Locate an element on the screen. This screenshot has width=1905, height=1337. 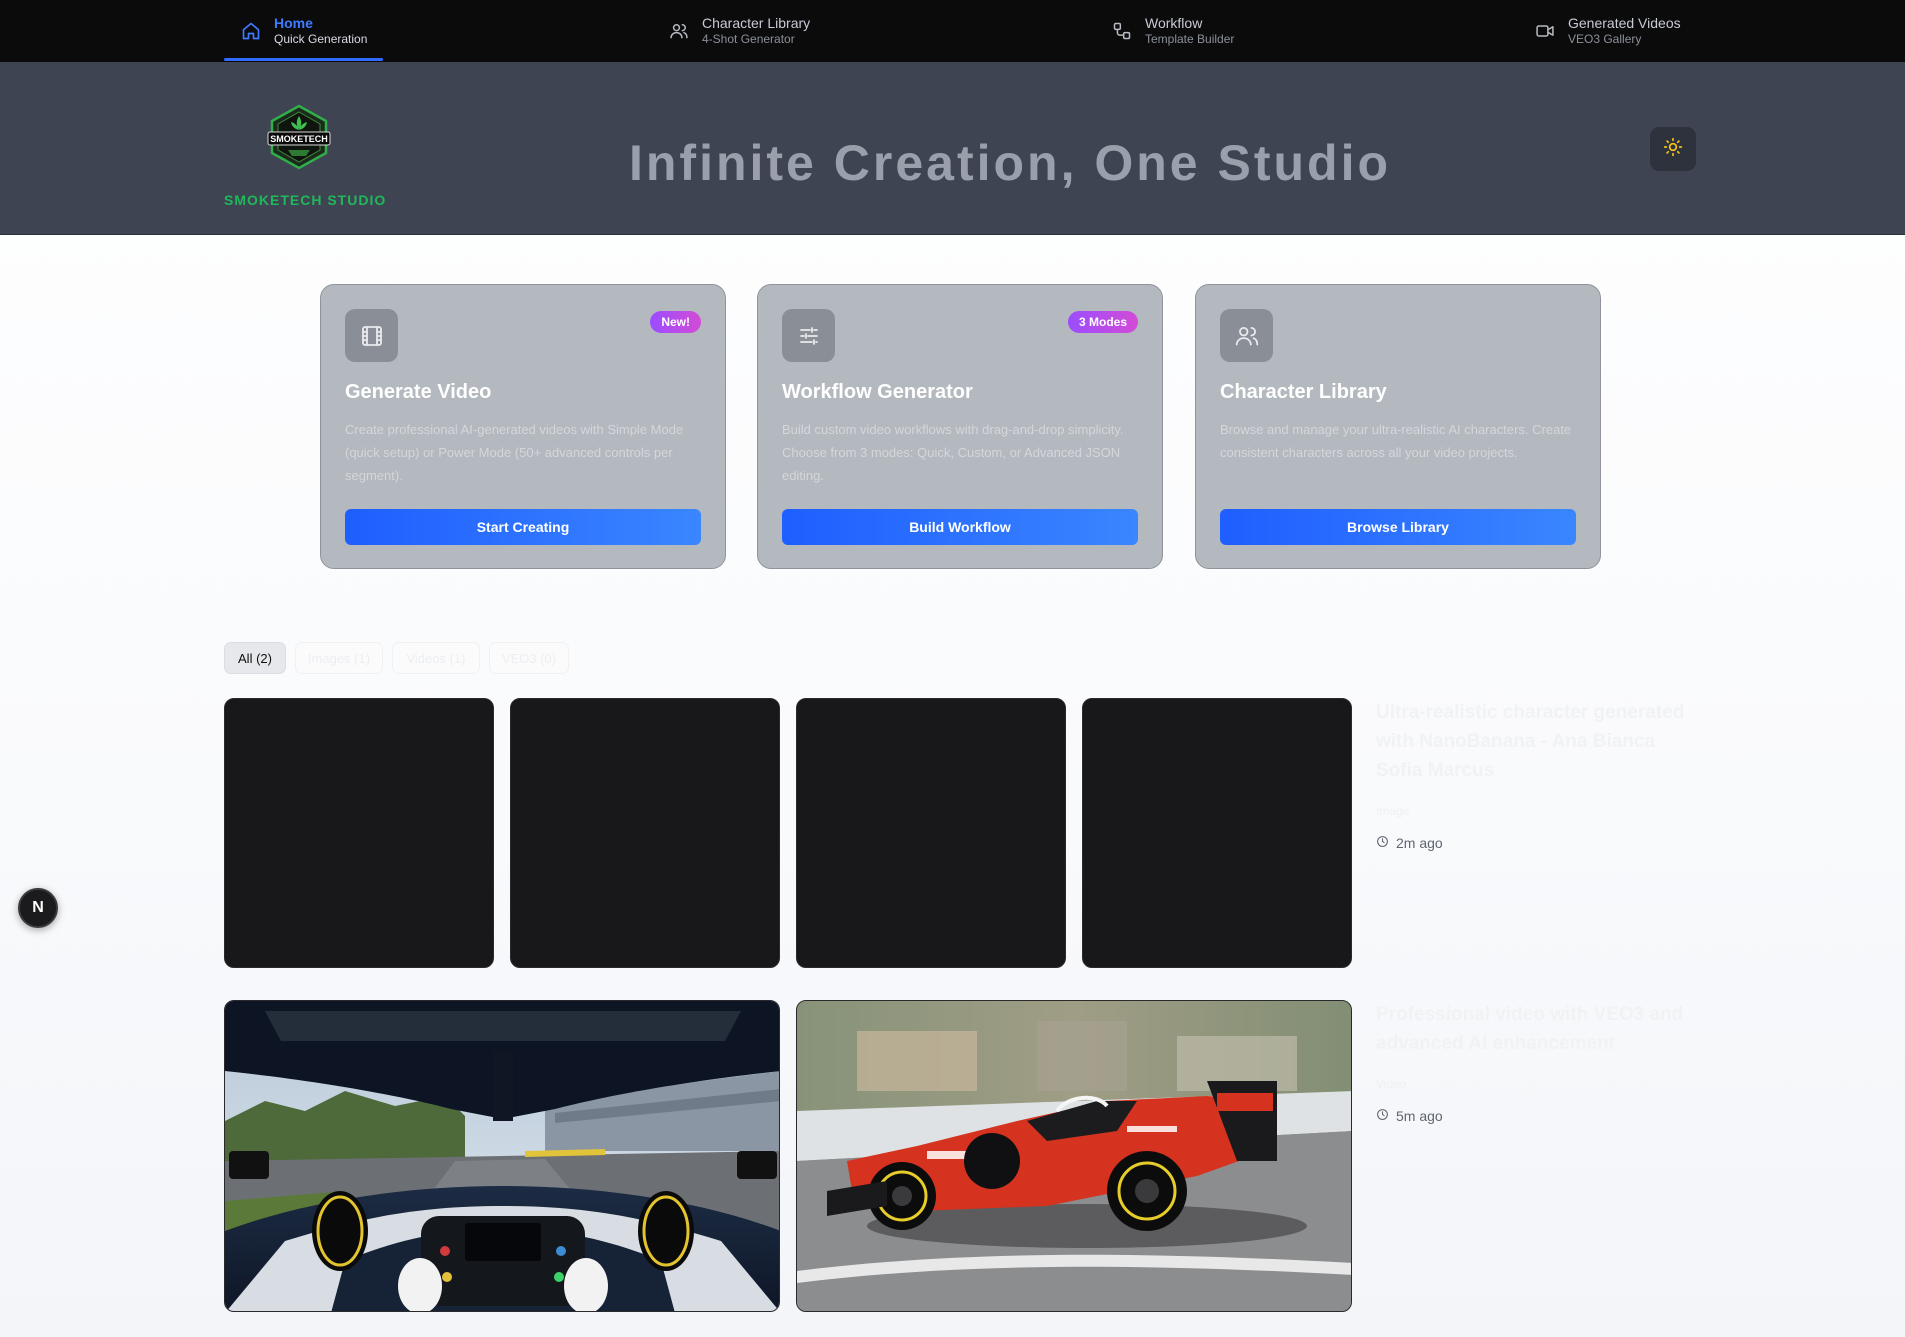
dev-tools-badge: N is located at coordinates (38, 908).